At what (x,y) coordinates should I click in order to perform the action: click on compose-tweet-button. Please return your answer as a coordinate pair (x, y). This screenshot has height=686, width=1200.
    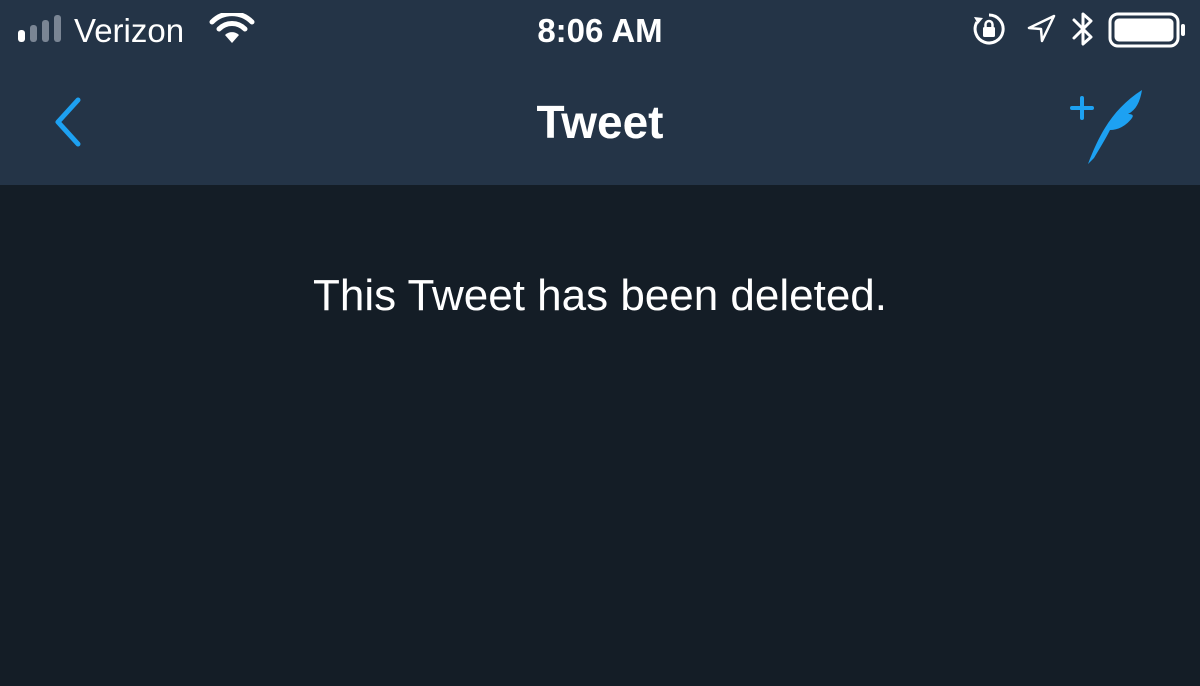
    Looking at the image, I should click on (1108, 122).